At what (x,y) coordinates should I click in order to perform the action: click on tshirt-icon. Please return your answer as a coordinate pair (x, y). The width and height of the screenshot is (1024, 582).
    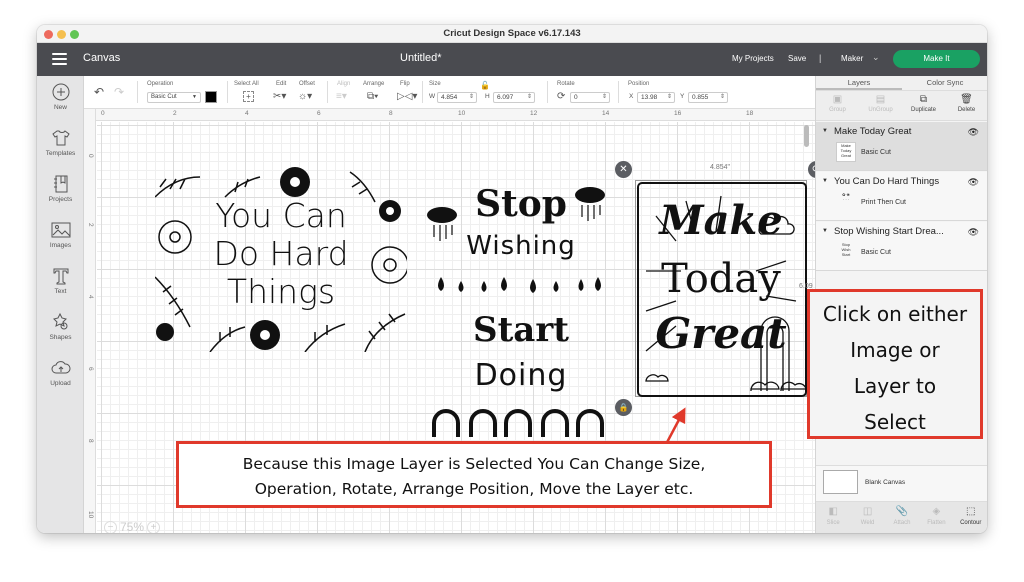
    Looking at the image, I should click on (60, 138).